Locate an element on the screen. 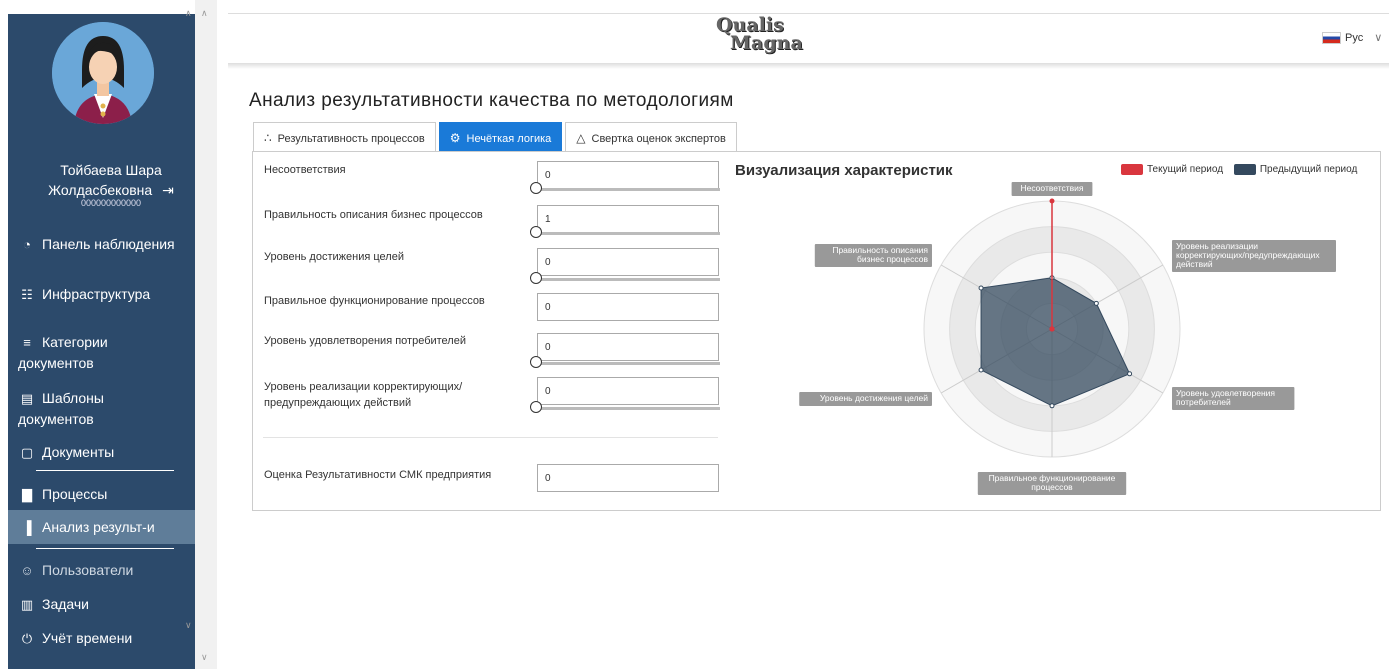  corrective-actions-input: 0 is located at coordinates (628, 391).